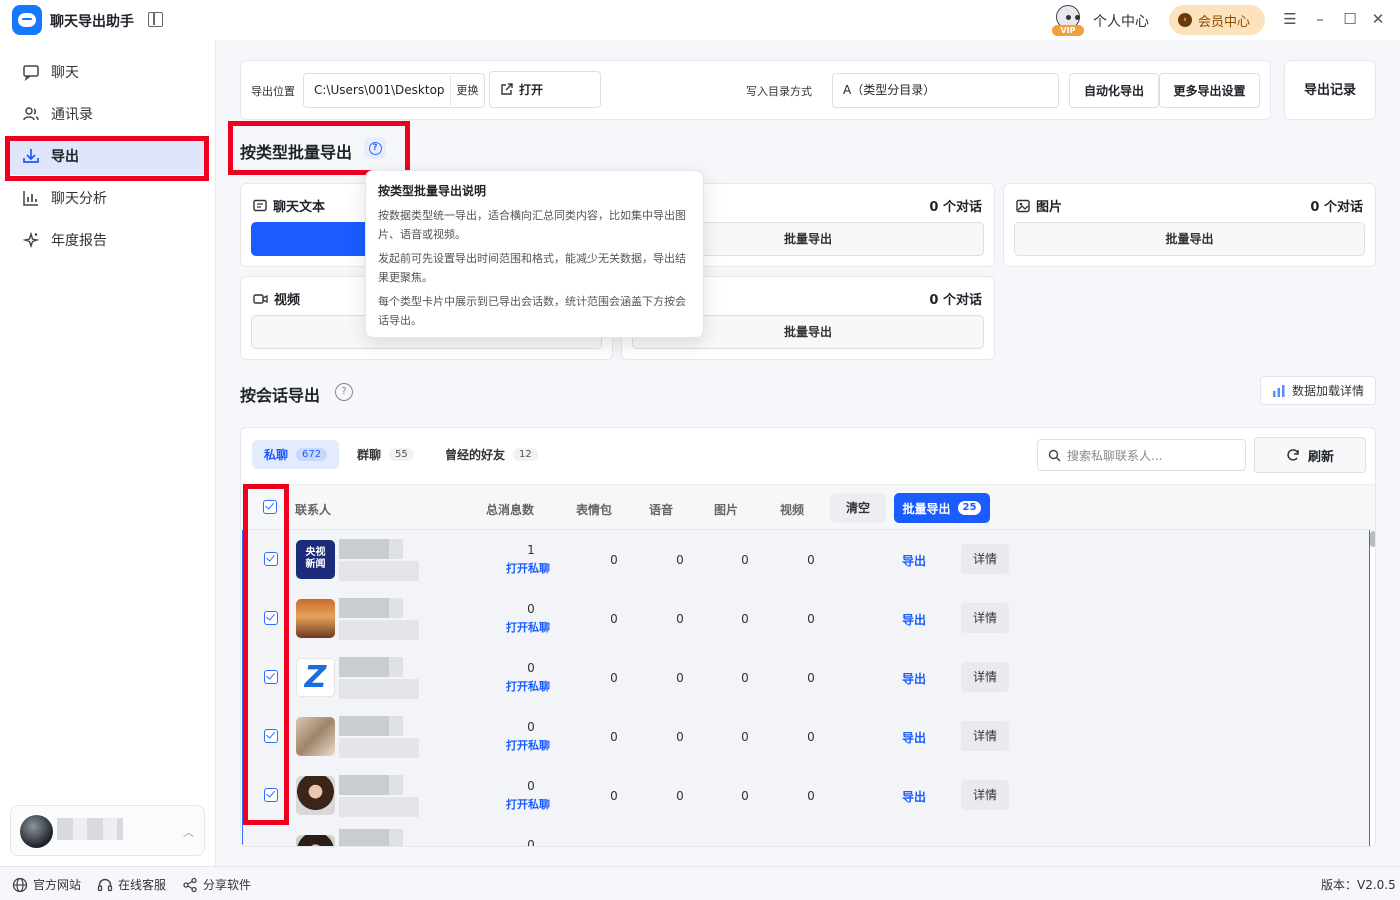 This screenshot has height=900, width=1400. I want to click on video-icon, so click(260, 298).